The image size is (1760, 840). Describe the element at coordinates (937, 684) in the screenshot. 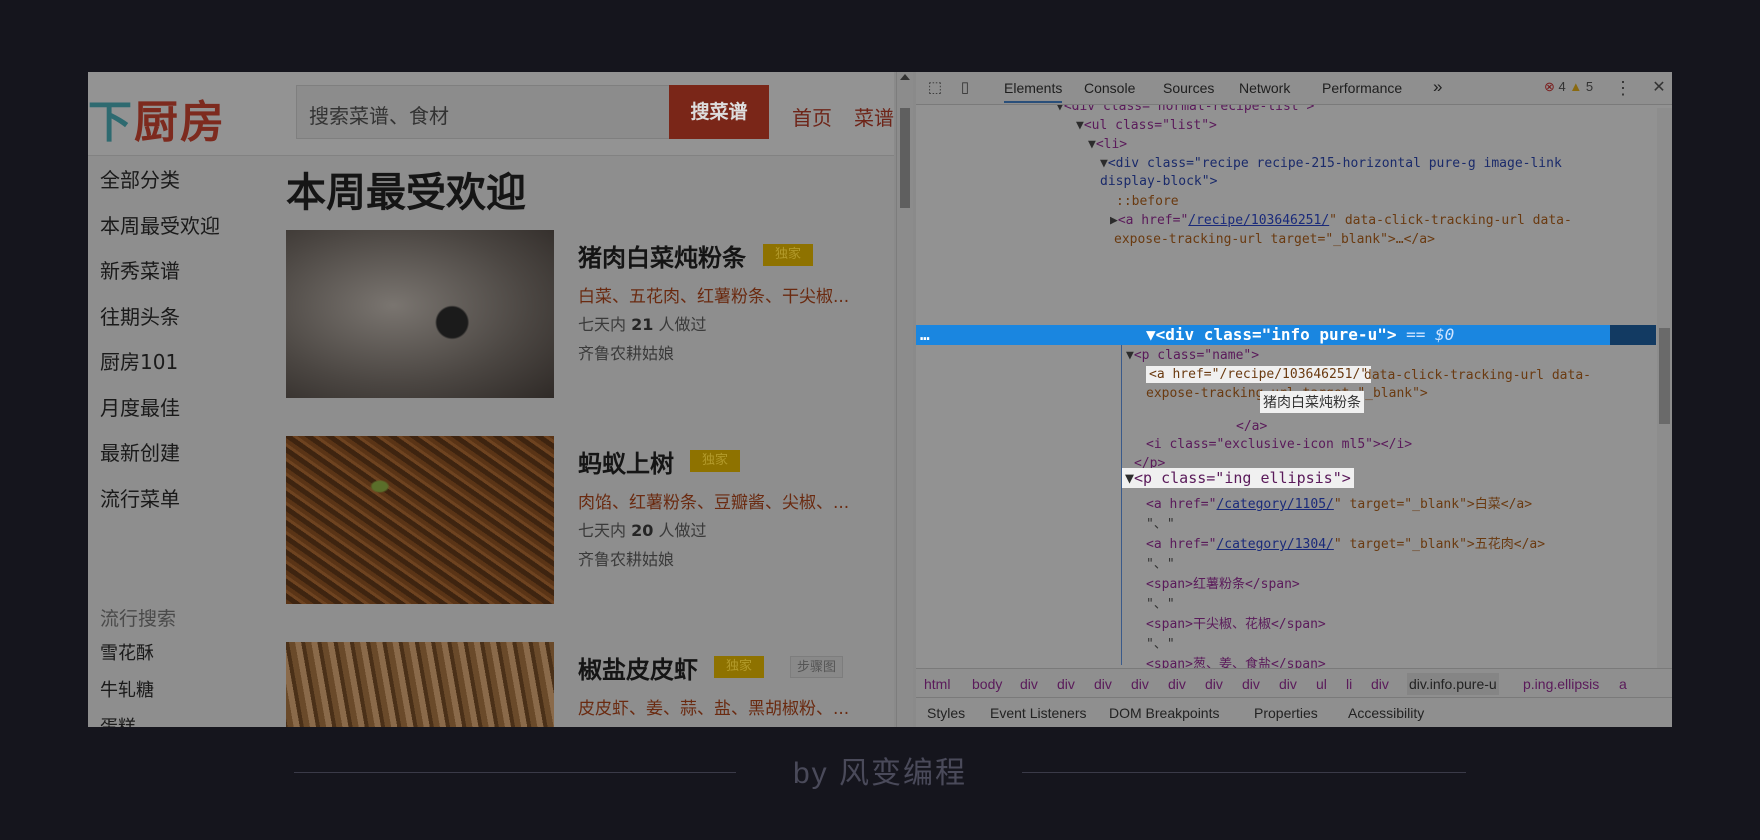

I see `breadcrumb-item: html` at that location.